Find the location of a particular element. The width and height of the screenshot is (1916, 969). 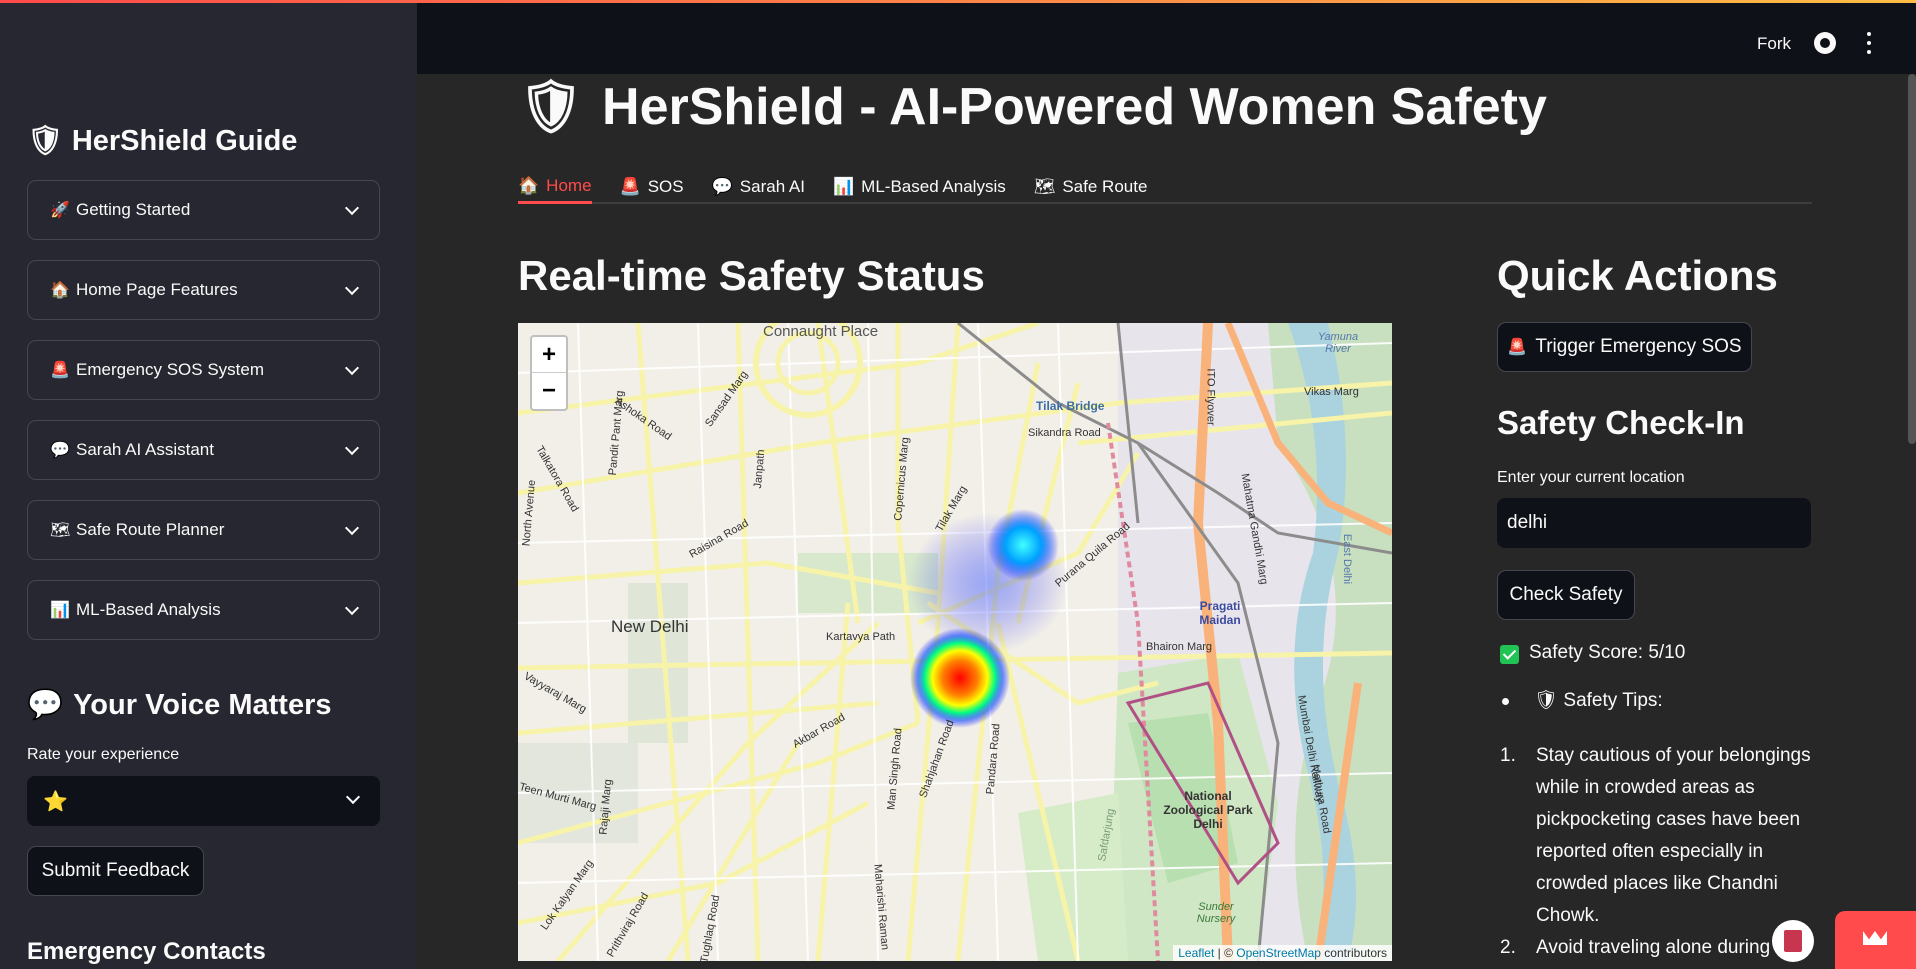

quick-actions-title: Quick Actions is located at coordinates (1637, 275).